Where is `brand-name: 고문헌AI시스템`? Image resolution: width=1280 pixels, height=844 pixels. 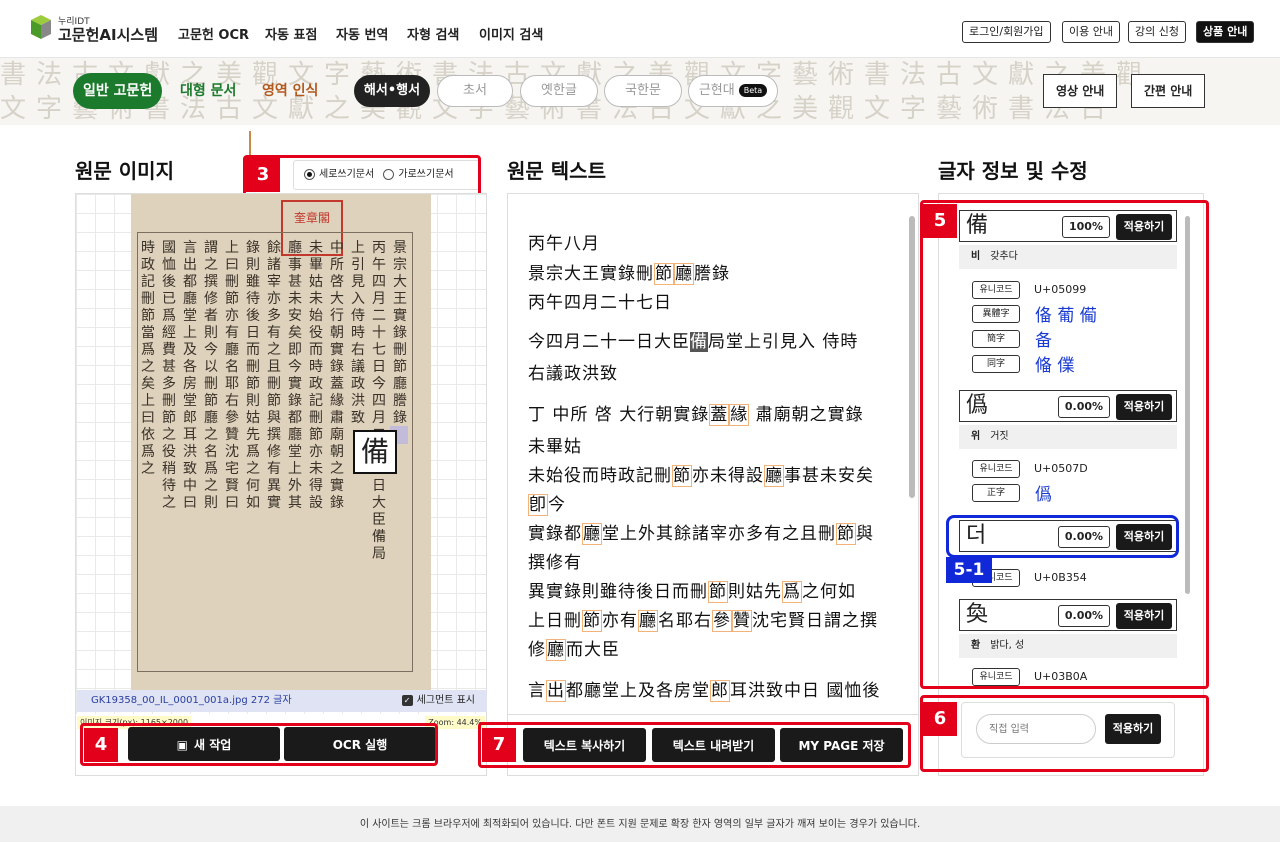
brand-name: 고문헌AI시스템 is located at coordinates (108, 34).